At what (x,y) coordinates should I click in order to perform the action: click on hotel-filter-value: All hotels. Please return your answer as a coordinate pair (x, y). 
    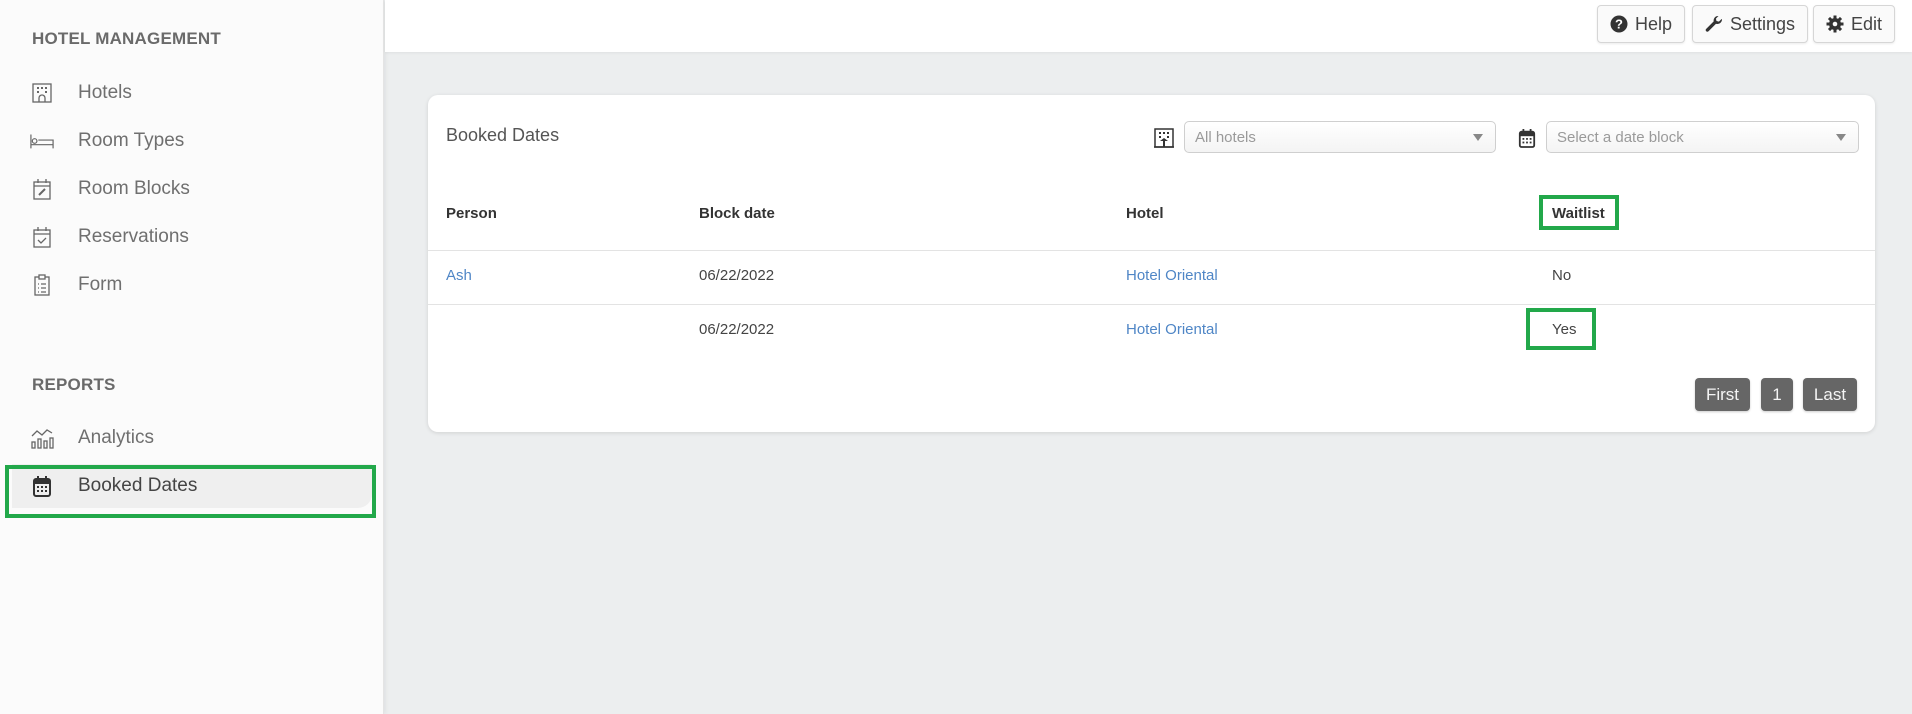
    Looking at the image, I should click on (1225, 137).